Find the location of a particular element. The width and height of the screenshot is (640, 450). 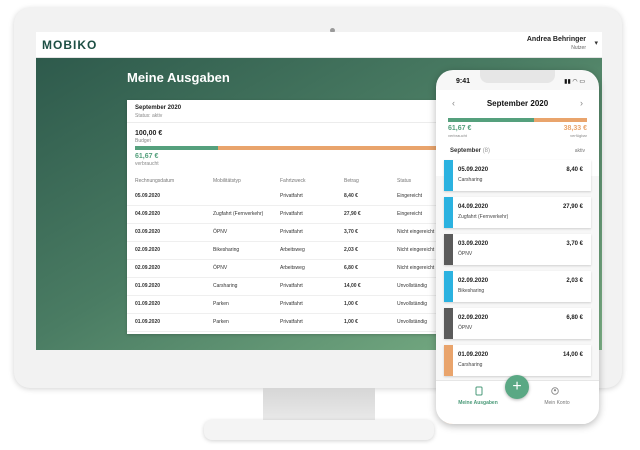

card-status: Status: aktiv is located at coordinates (149, 116).